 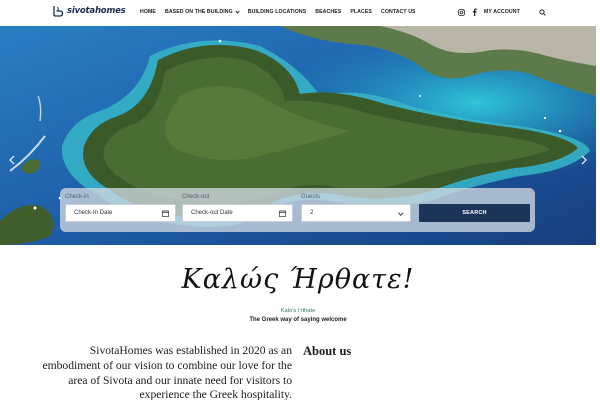 What do you see at coordinates (12, 160) in the screenshot?
I see `slider-prev-arrow-icon` at bounding box center [12, 160].